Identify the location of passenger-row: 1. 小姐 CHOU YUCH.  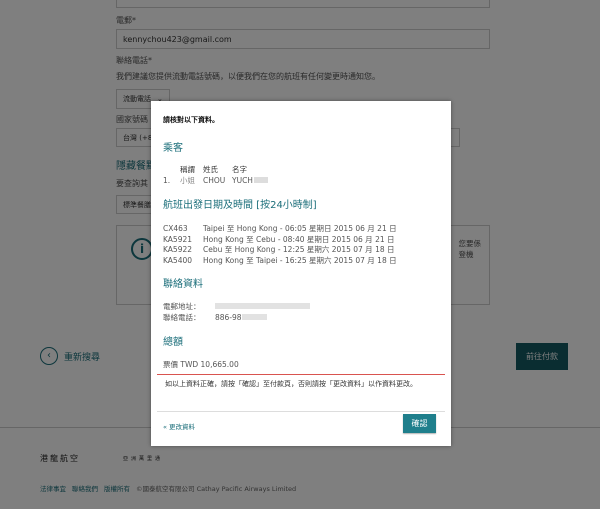
(215, 180).